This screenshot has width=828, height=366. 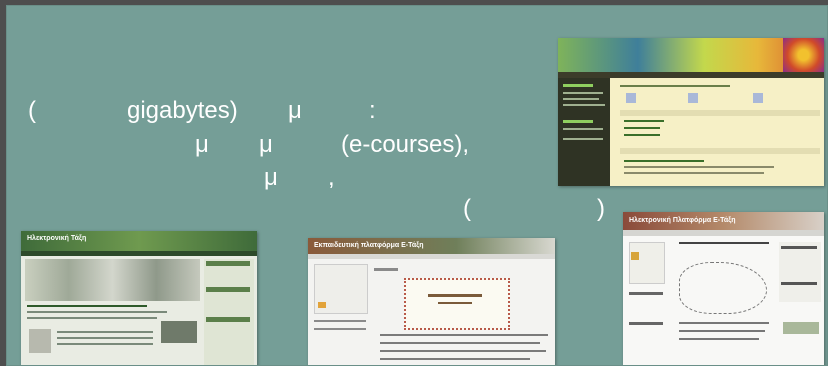 I want to click on left-menu, so click(x=584, y=132).